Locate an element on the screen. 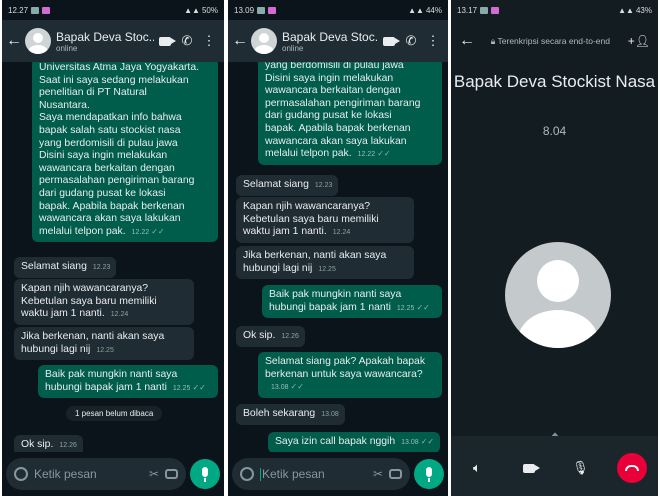 This screenshot has width=660, height=496. speaker-icon: 🔈︎ is located at coordinates (476, 467).